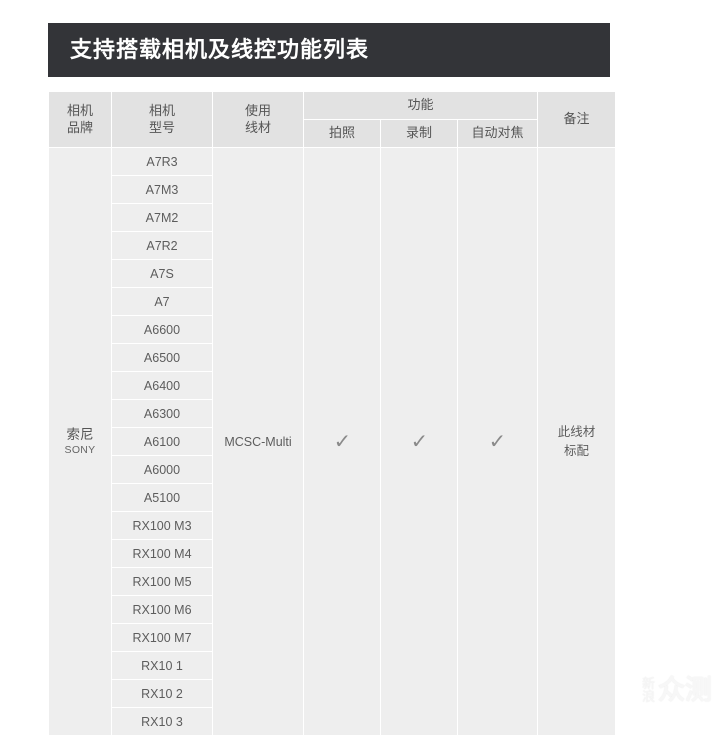 Image resolution: width=720 pixels, height=736 pixels. What do you see at coordinates (80, 434) in the screenshot?
I see `cell-brand-cn: 索尼` at bounding box center [80, 434].